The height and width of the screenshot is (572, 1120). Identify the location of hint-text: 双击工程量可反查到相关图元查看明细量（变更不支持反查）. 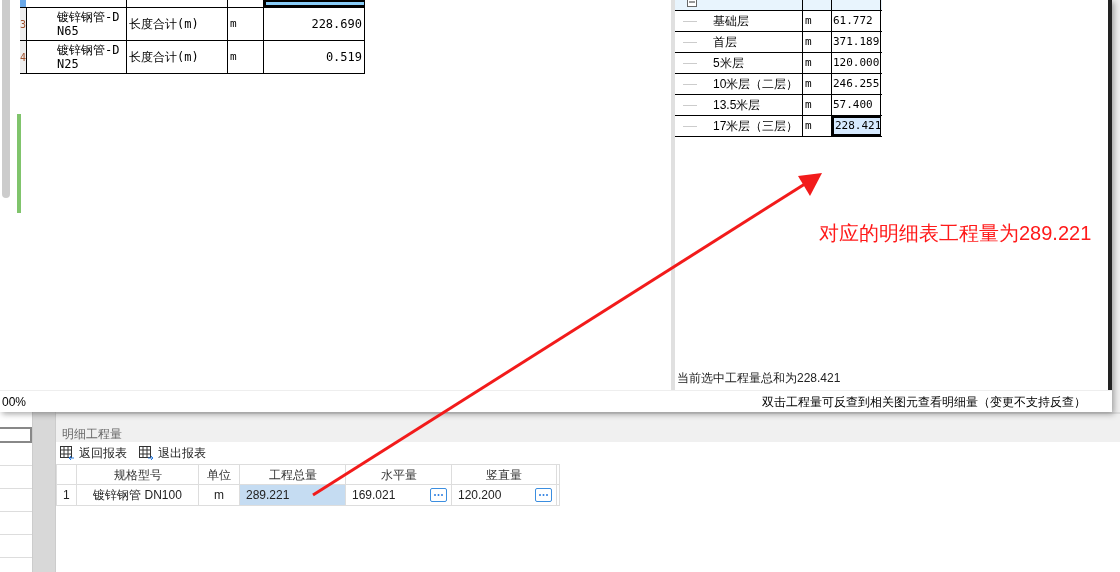
(924, 402).